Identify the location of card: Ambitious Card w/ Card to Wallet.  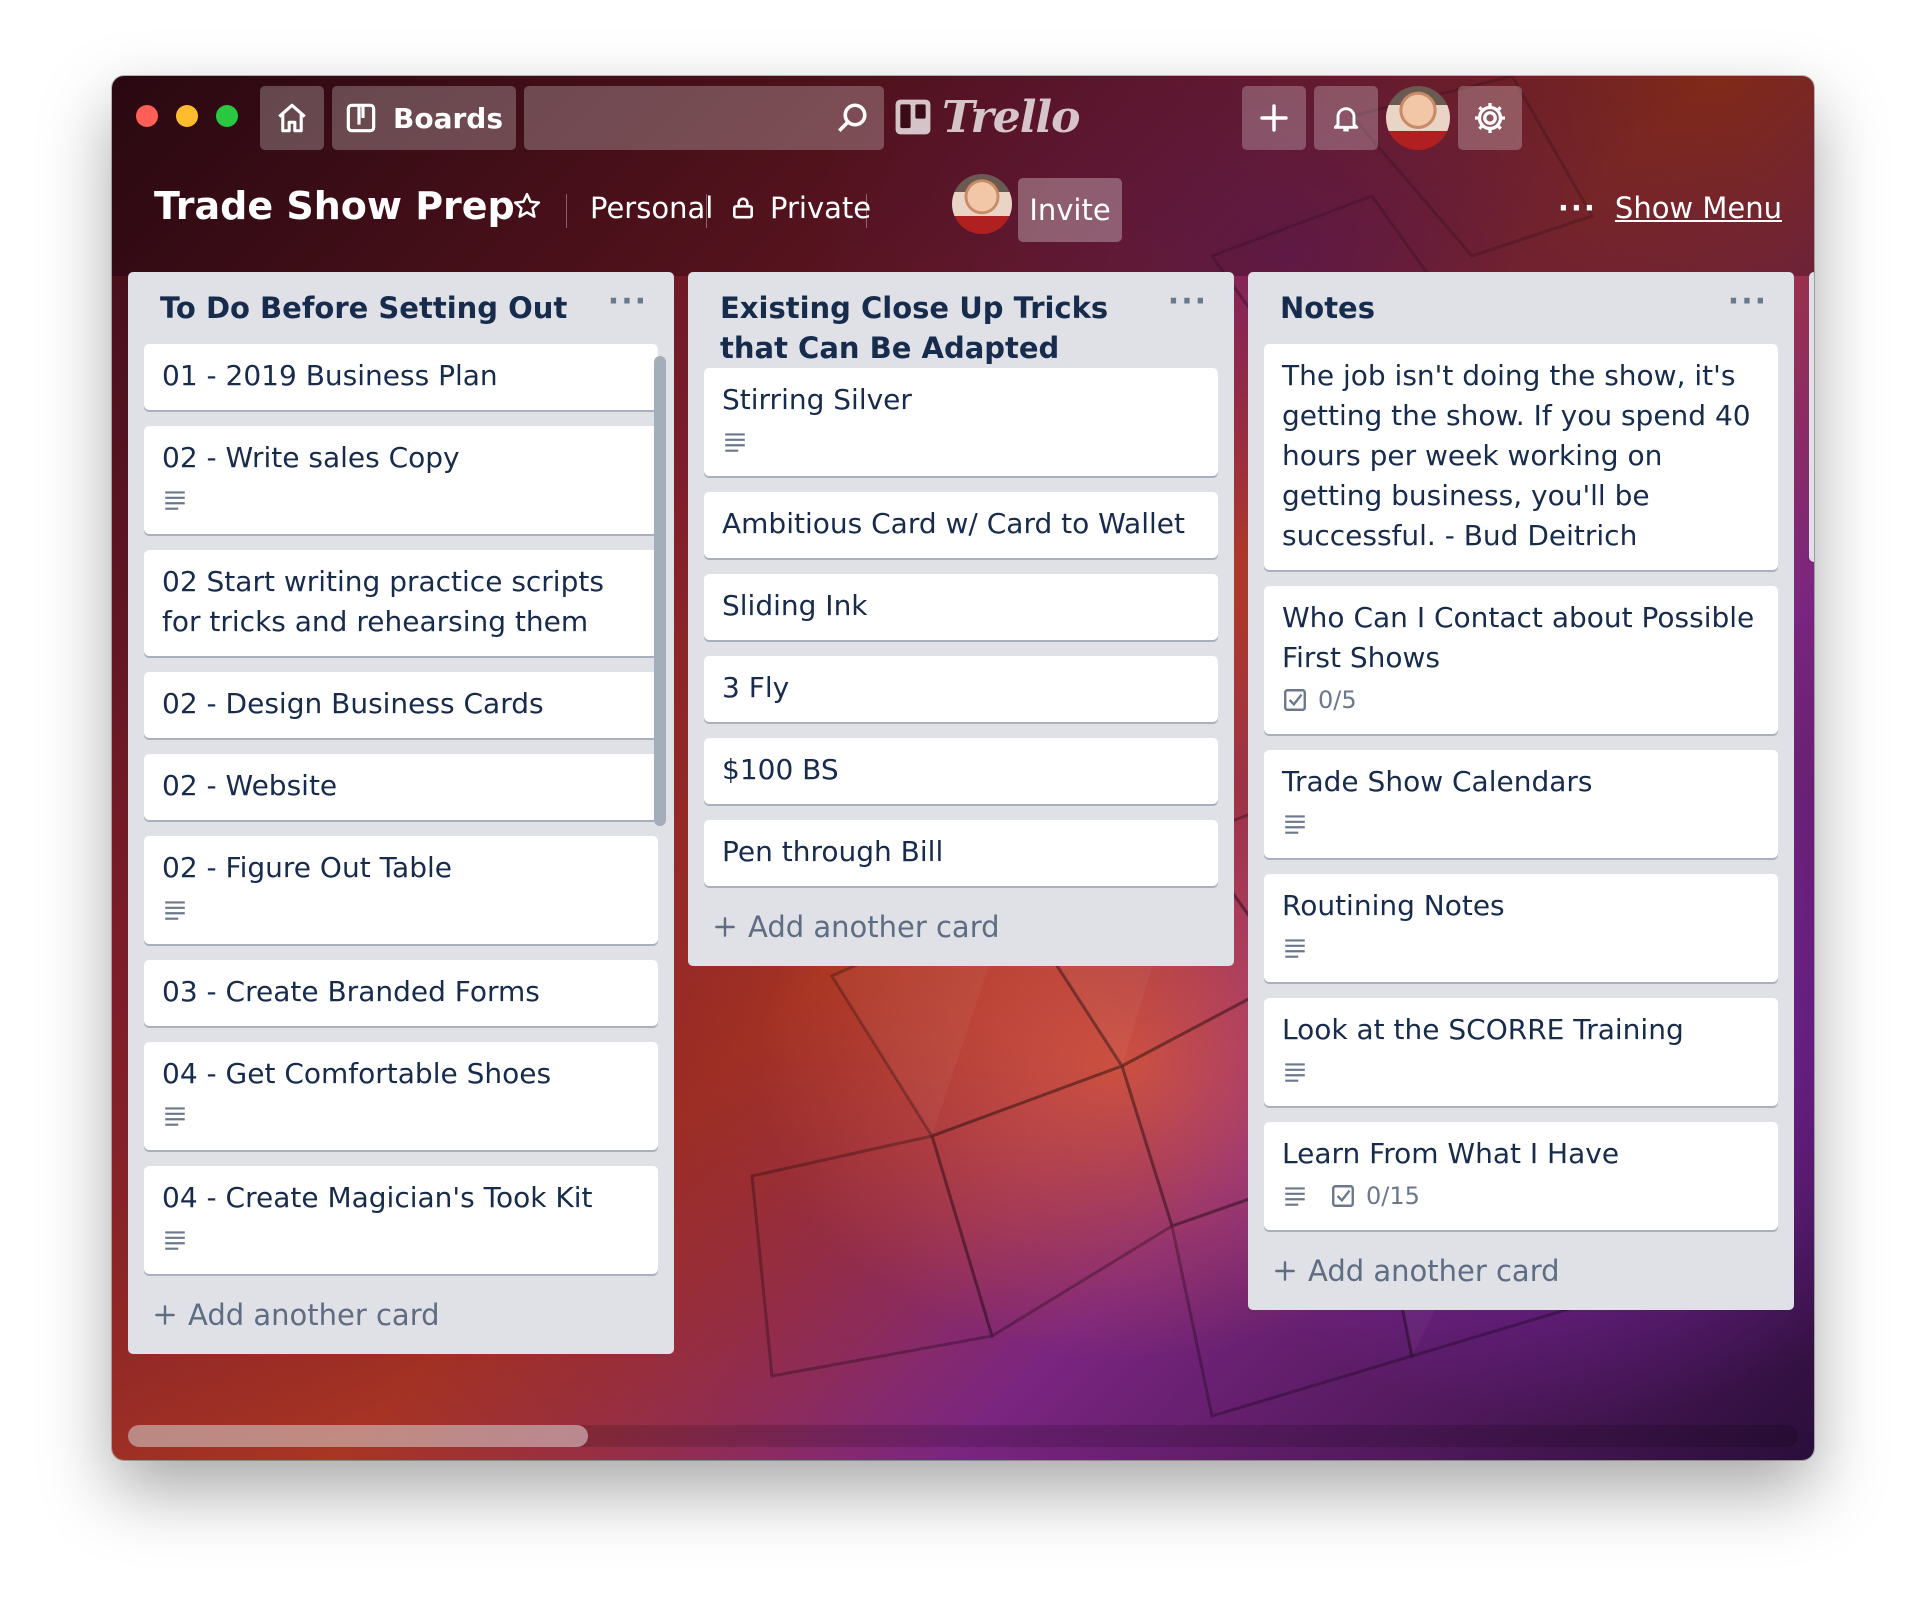
(961, 525).